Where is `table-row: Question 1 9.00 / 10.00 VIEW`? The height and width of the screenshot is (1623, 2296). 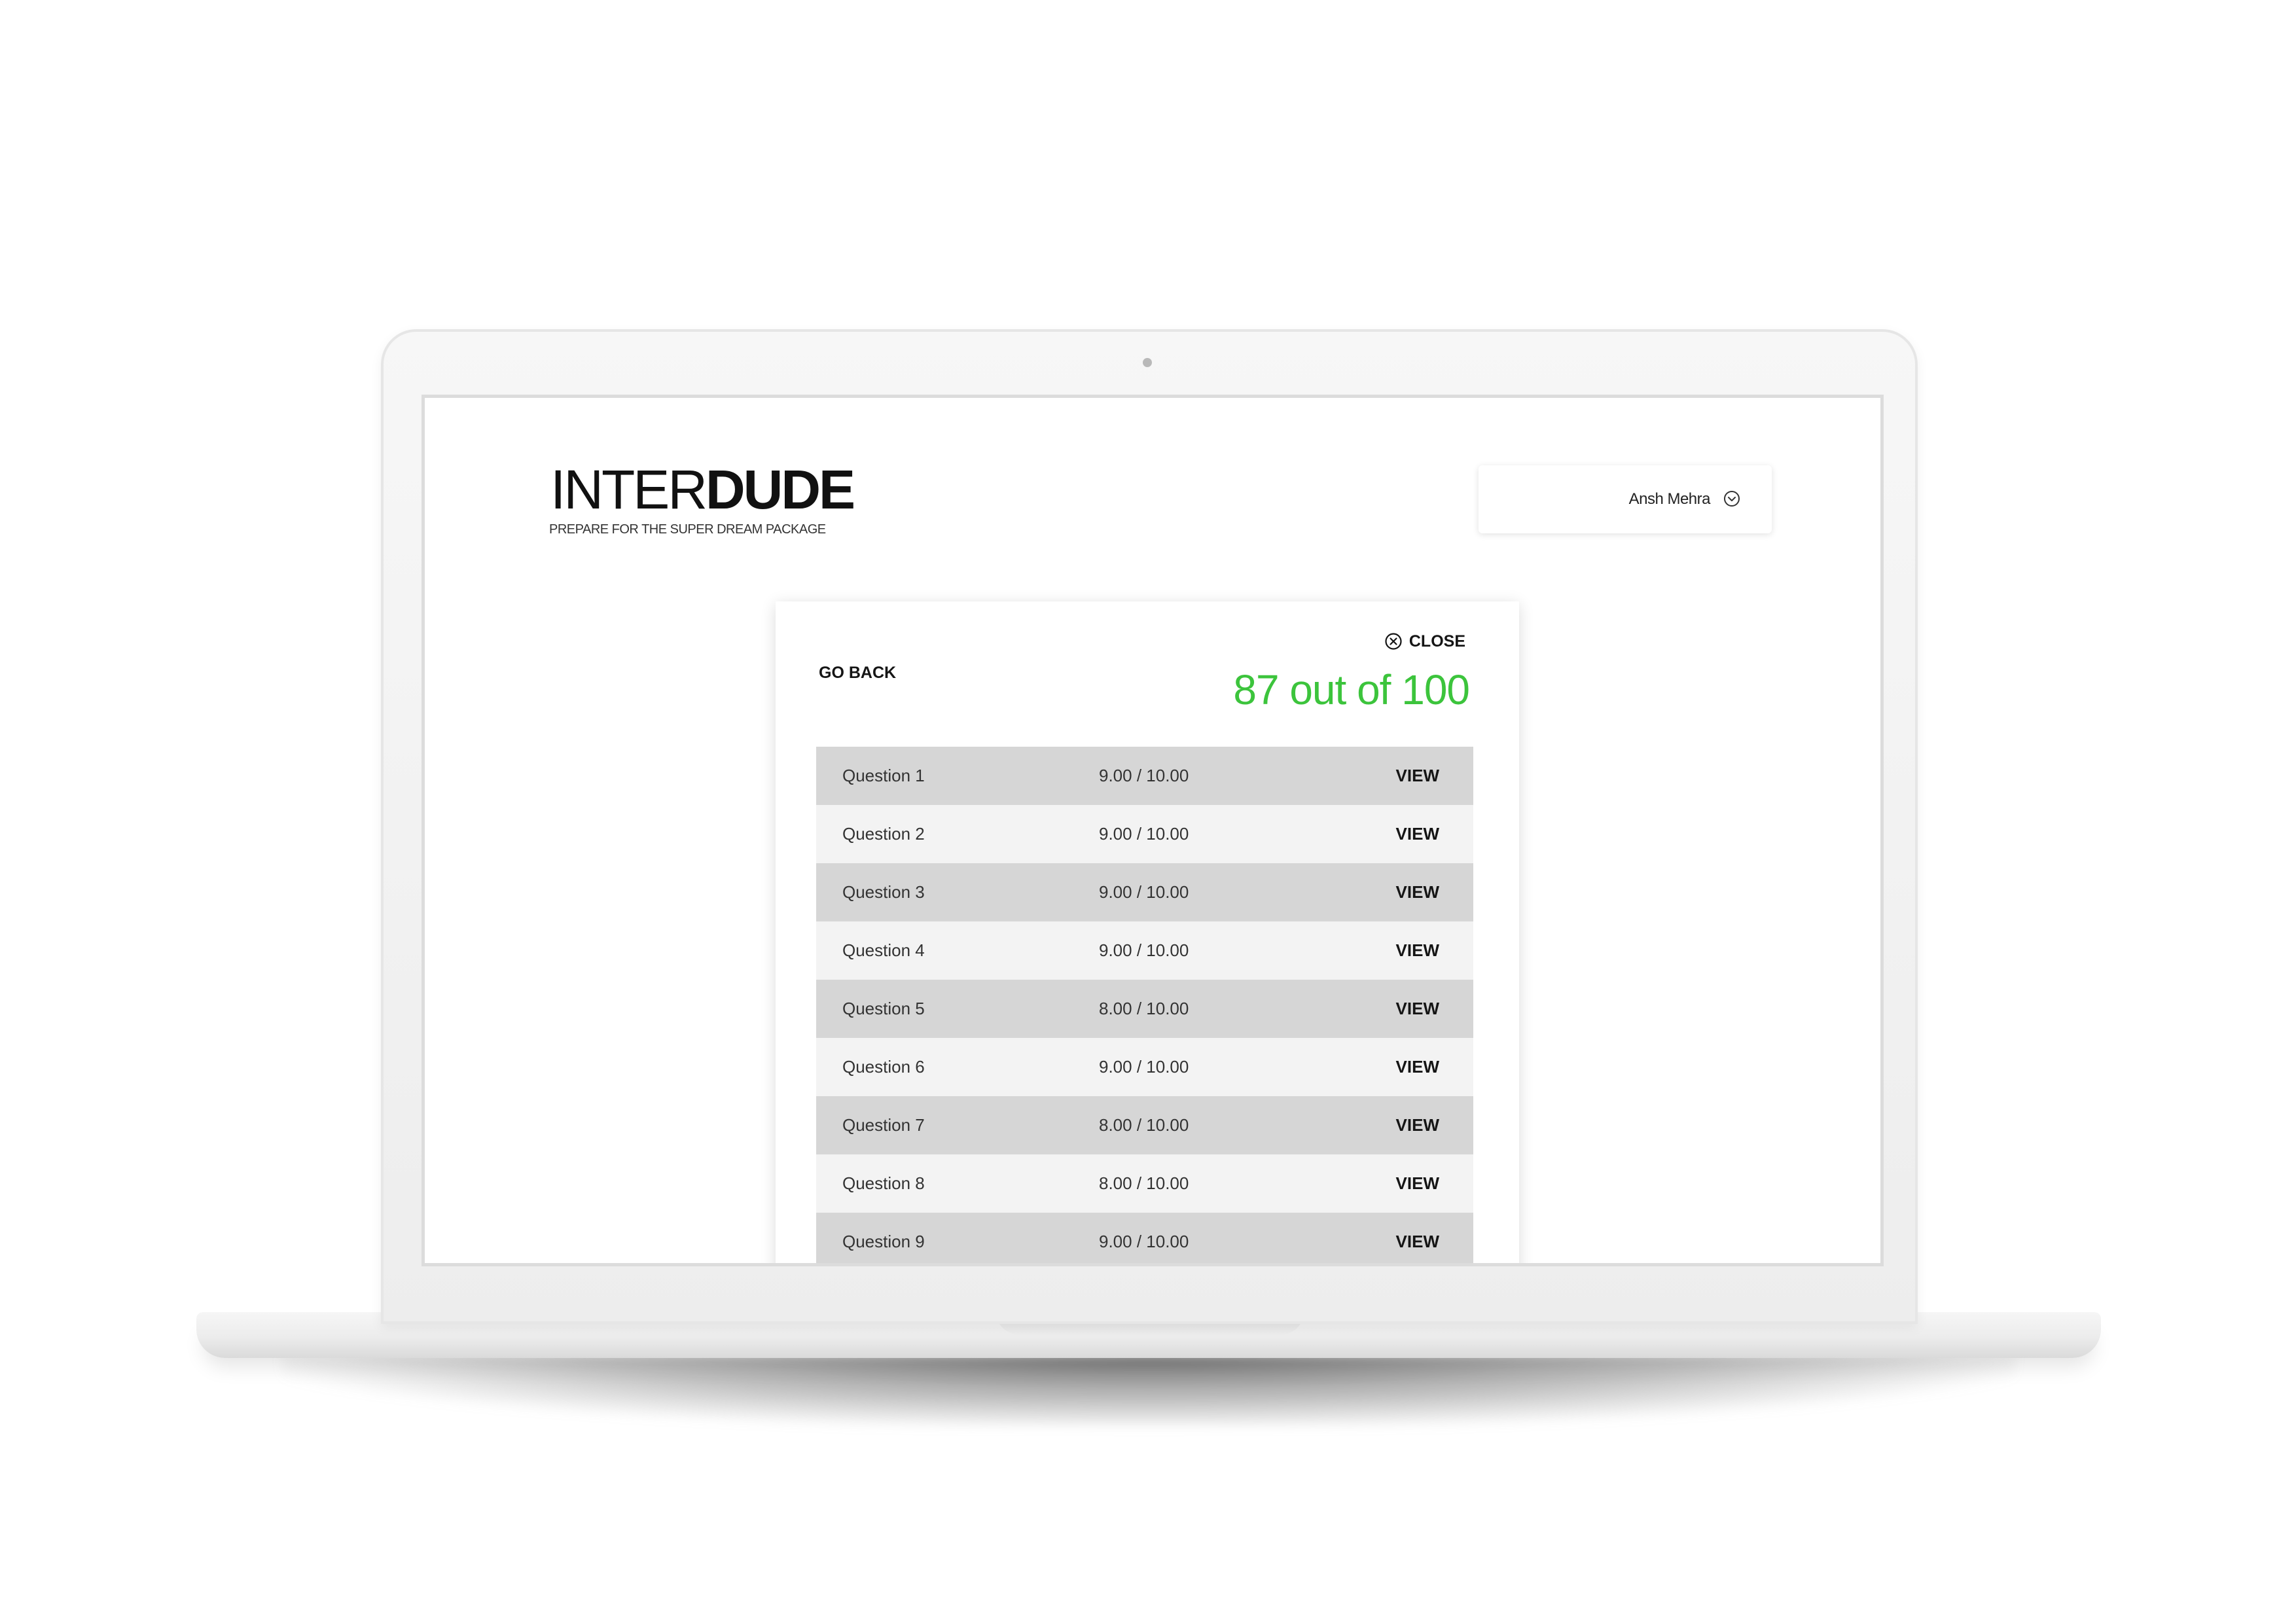 table-row: Question 1 9.00 / 10.00 VIEW is located at coordinates (1144, 776).